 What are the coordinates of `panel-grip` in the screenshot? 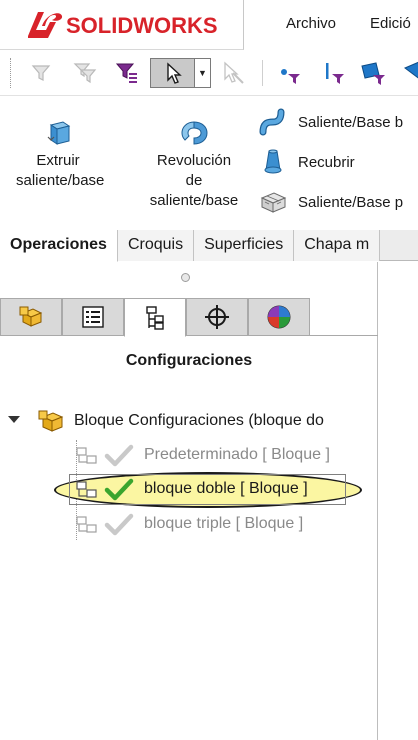 It's located at (185, 277).